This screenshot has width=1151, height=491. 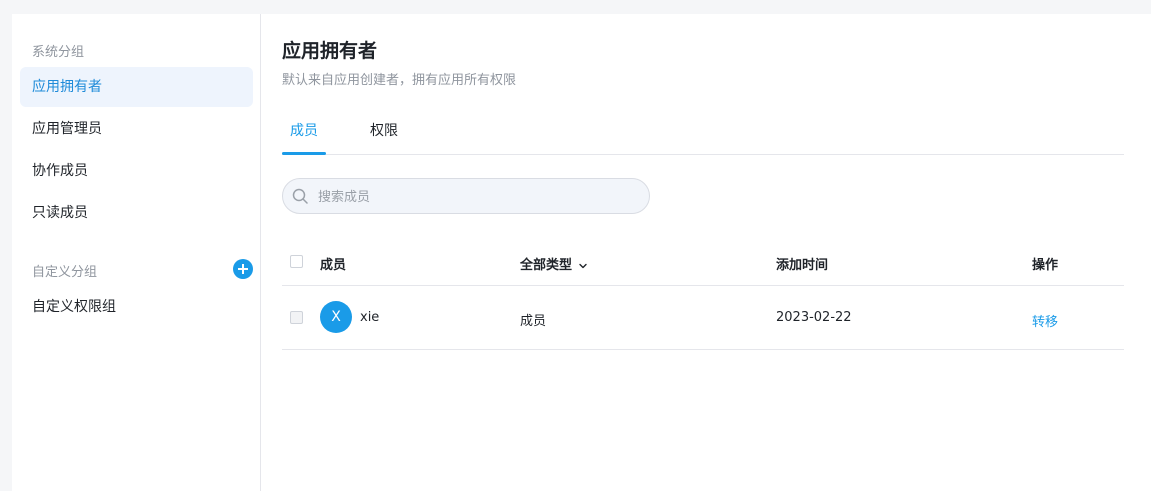 What do you see at coordinates (136, 87) in the screenshot?
I see `sidebar-item-app-owner: 应用拥有者` at bounding box center [136, 87].